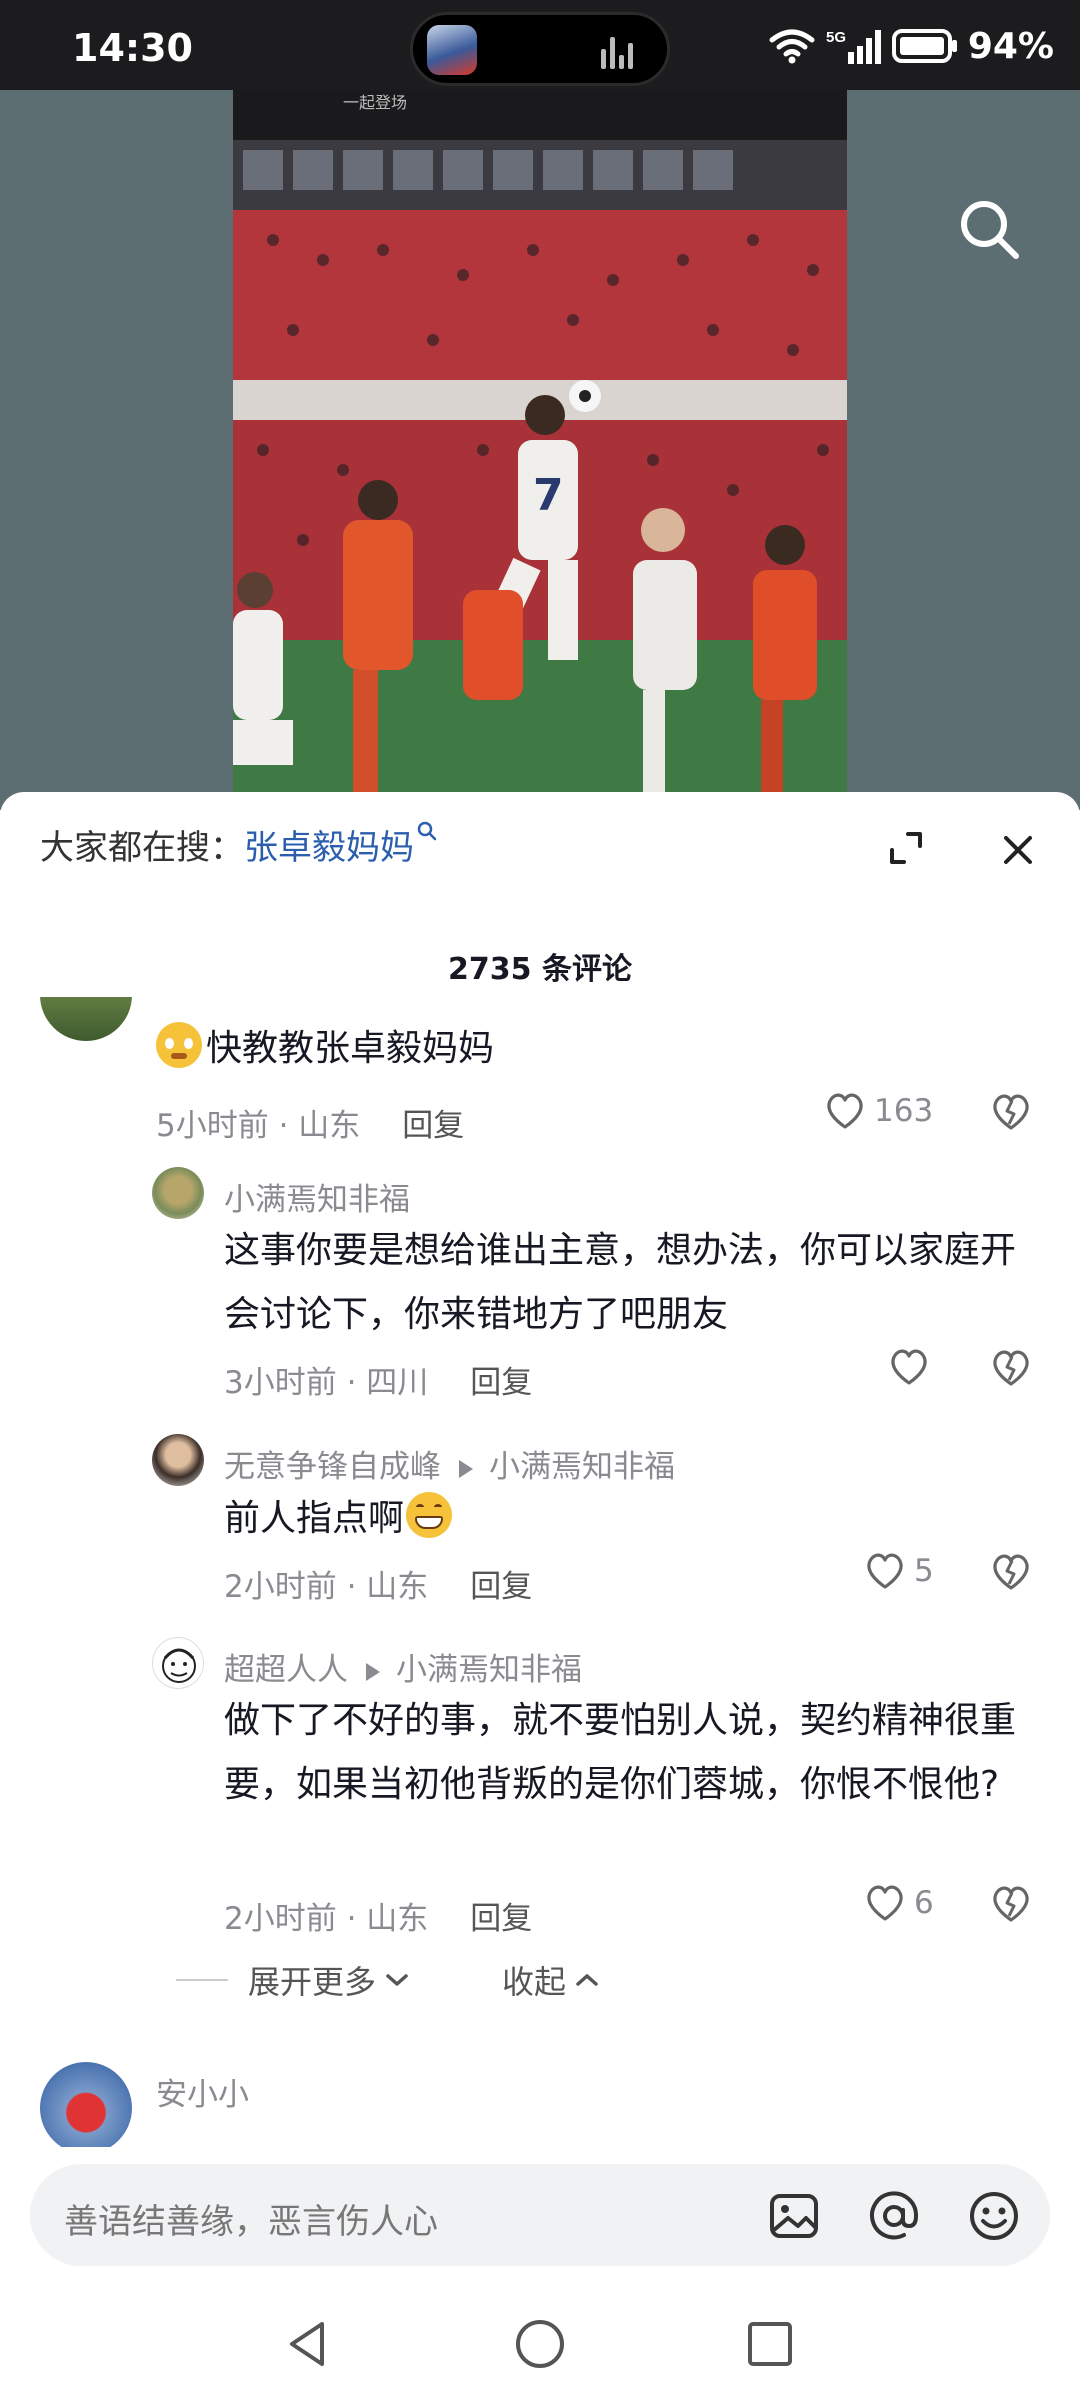  I want to click on search-small-icon, so click(427, 831).